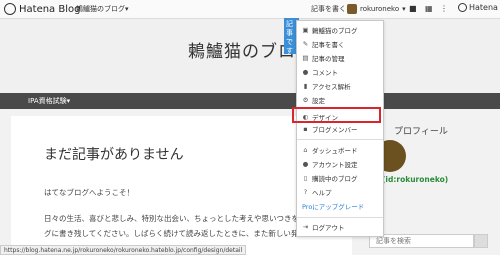 The width and height of the screenshot is (500, 255). I want to click on category-nav, so click(250, 101).